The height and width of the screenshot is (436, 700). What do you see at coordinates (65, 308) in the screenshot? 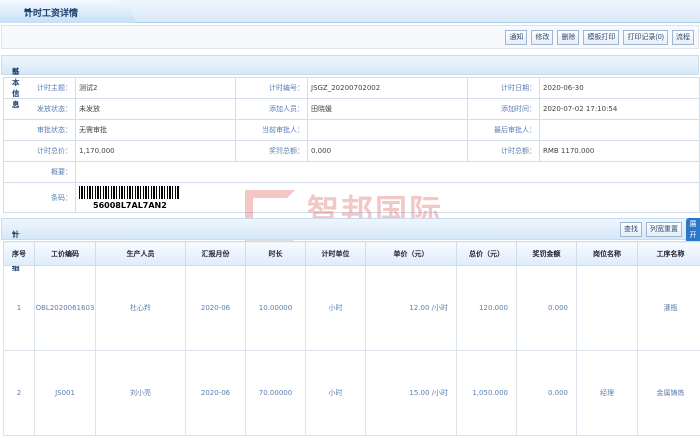
I see `table-cell: OBL2020061603` at bounding box center [65, 308].